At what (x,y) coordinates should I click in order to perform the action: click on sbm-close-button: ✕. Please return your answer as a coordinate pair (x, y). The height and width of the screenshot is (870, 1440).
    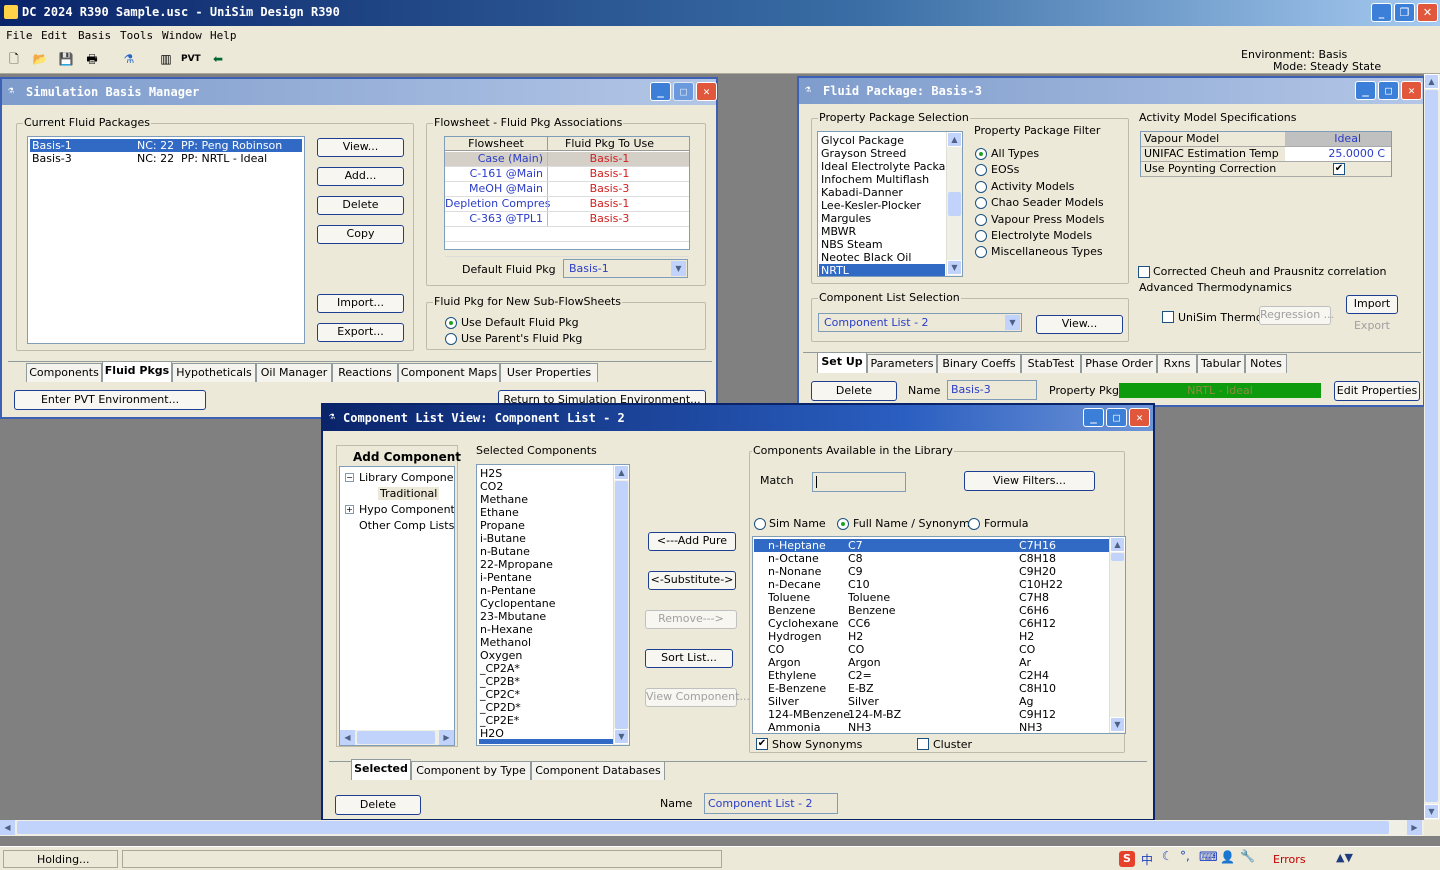
    Looking at the image, I should click on (706, 91).